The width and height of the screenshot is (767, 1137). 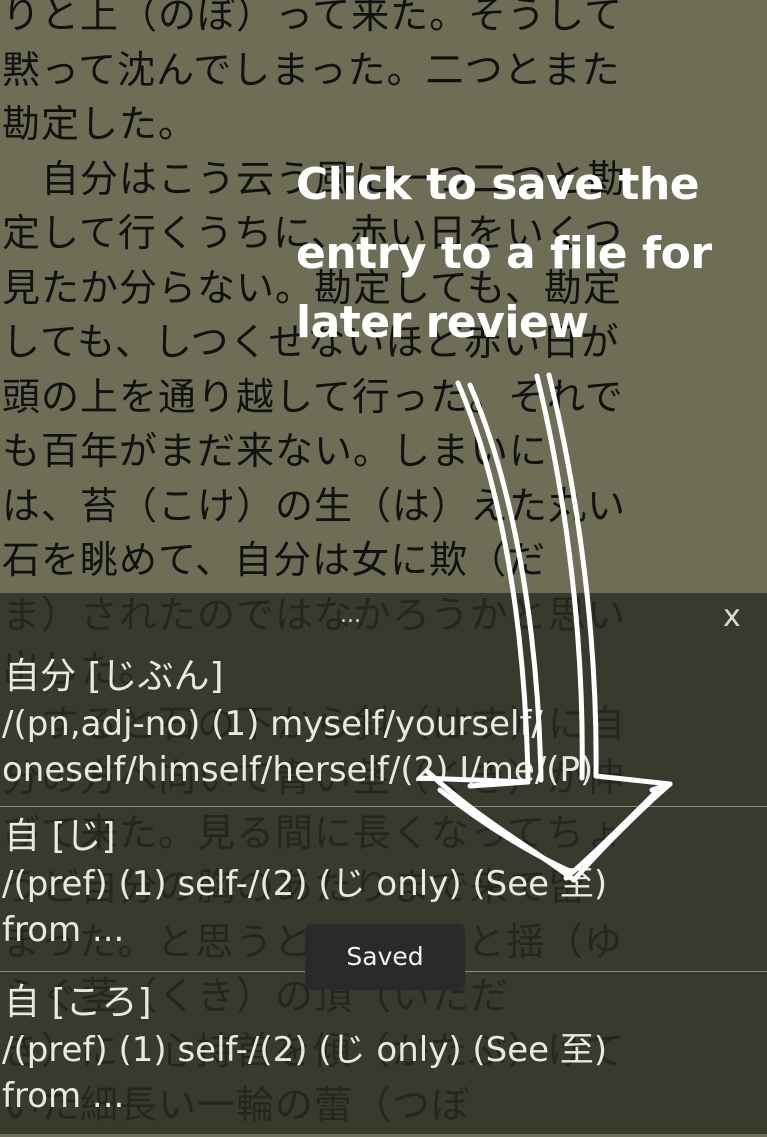 I want to click on entry-headword: 自分 [じぶん], so click(x=114, y=676).